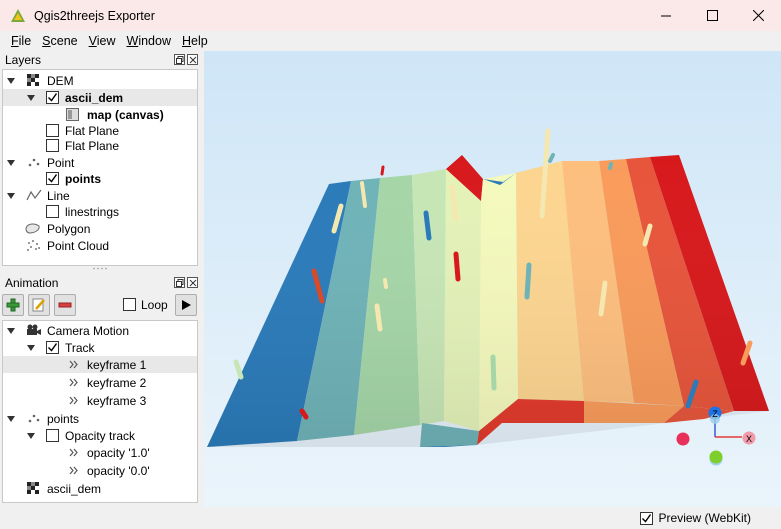  I want to click on layer-group-point-cloud: Point Cloud, so click(100, 245).